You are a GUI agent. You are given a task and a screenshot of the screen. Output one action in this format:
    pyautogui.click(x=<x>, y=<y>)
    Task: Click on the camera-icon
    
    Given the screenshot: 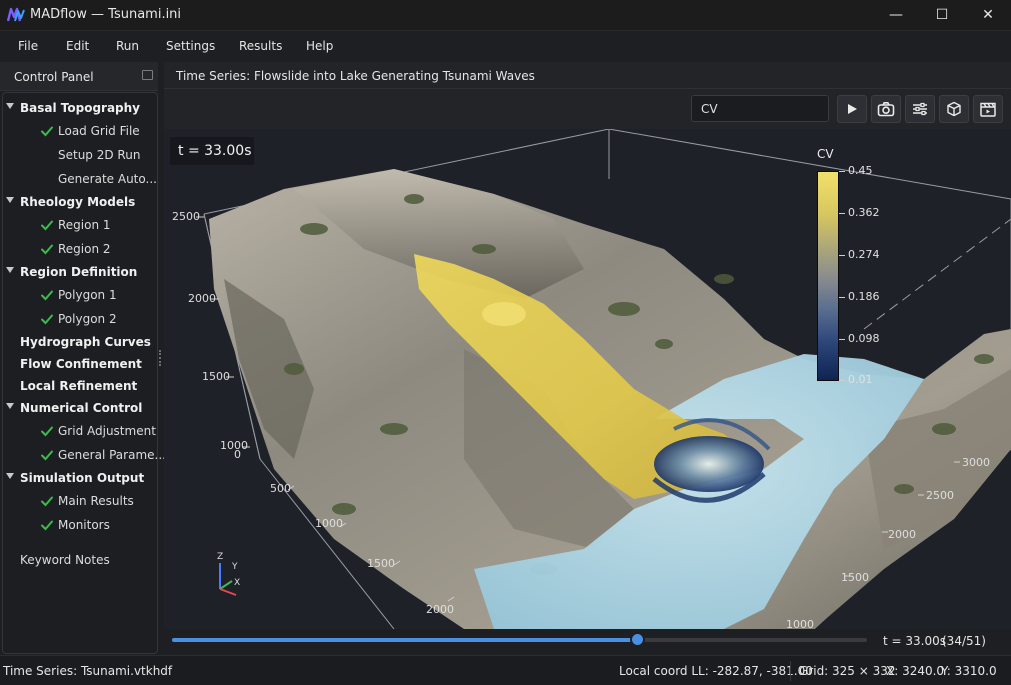 What is the action you would take?
    pyautogui.click(x=886, y=109)
    